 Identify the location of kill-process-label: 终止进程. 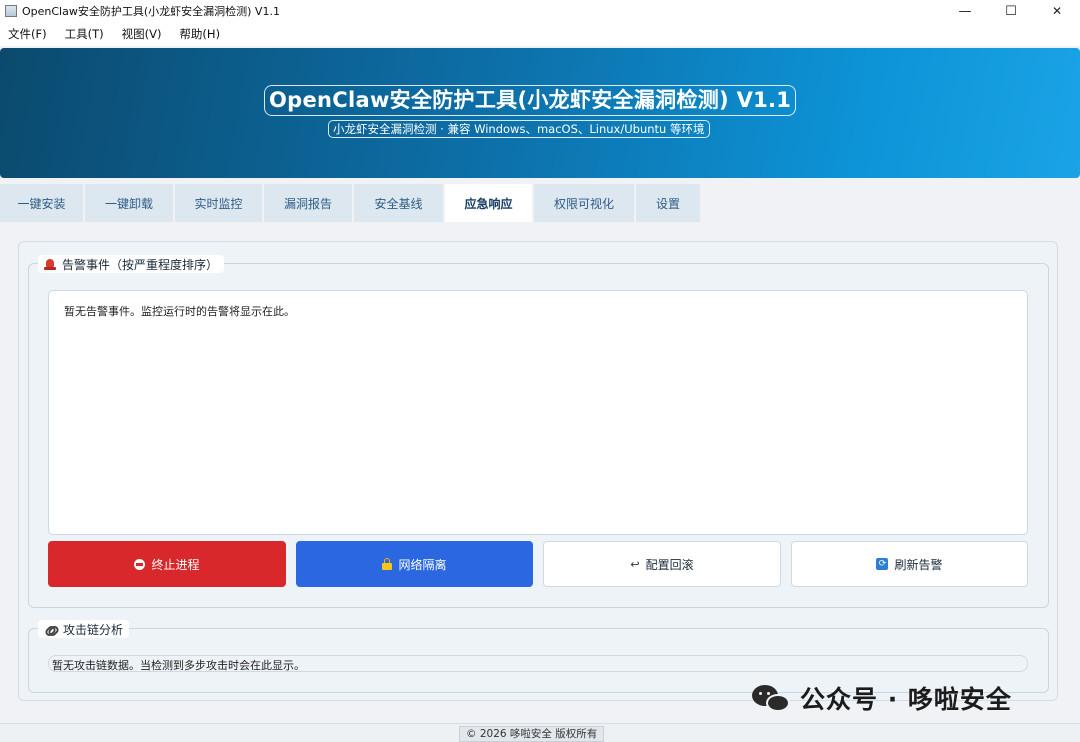
(175, 564).